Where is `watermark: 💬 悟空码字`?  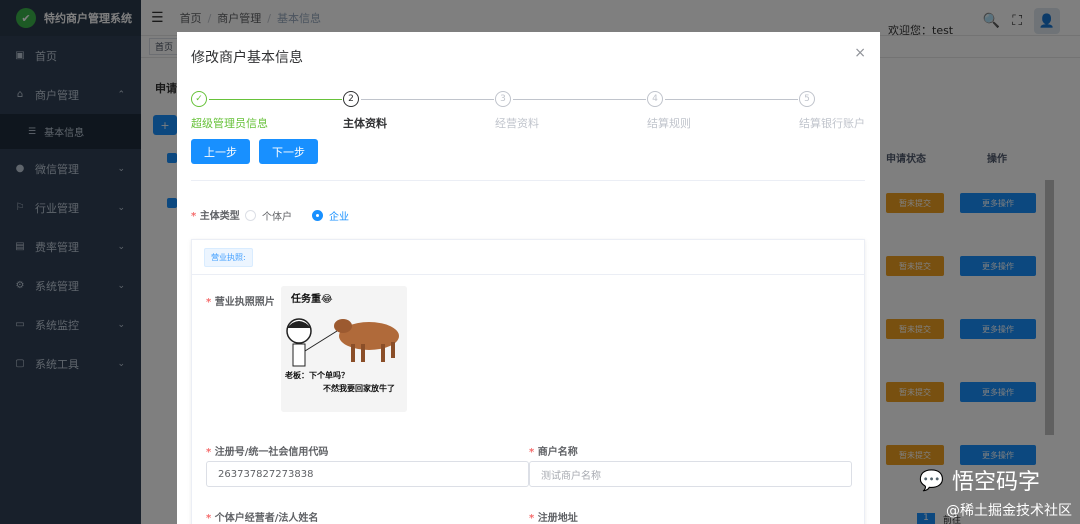
watermark: 💬 悟空码字 is located at coordinates (979, 481).